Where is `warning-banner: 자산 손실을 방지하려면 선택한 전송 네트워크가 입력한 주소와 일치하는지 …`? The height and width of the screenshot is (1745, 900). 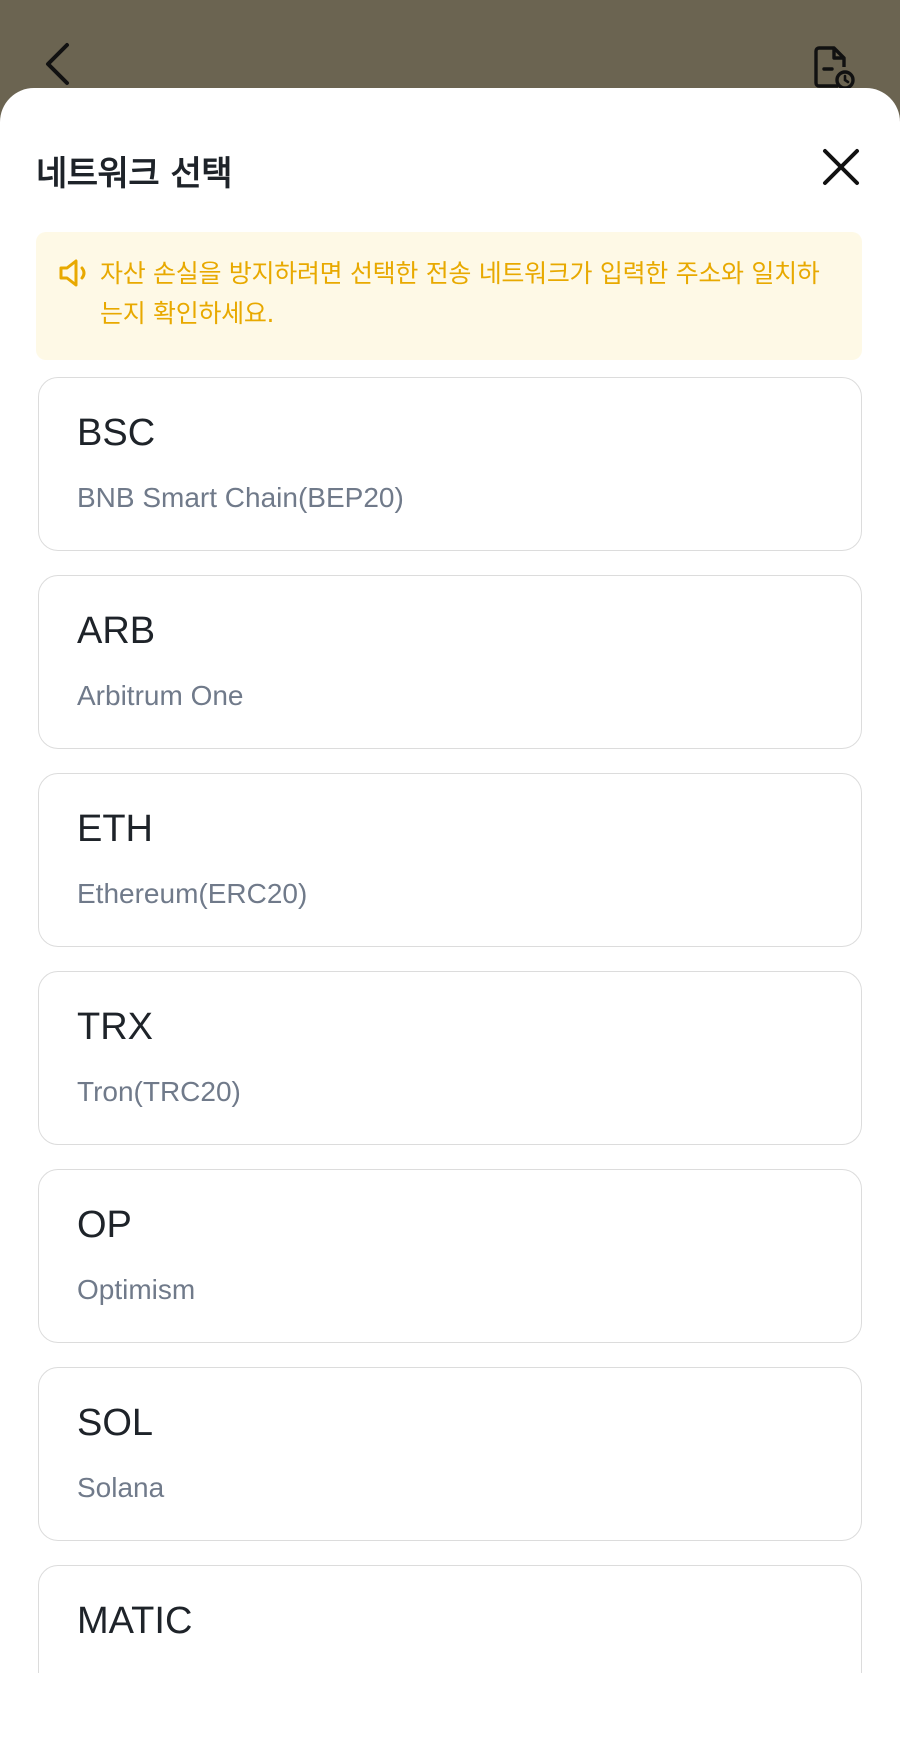 warning-banner: 자산 손실을 방지하려면 선택한 전송 네트워크가 입력한 주소와 일치하는지 … is located at coordinates (449, 296).